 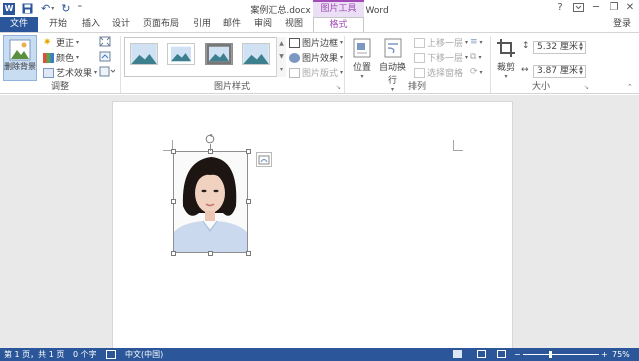 I want to click on width-input: 3.87 厘米 ▲ ▼, so click(x=559, y=71).